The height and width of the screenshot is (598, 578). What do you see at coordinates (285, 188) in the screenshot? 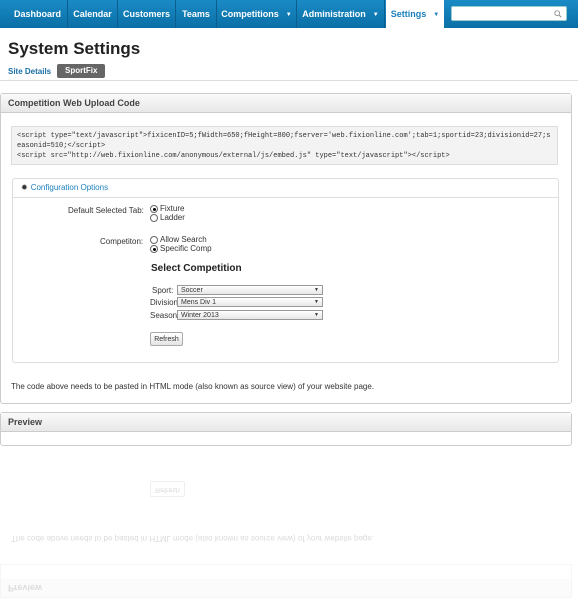
I see `configuration-options-toggle: ✹ Configuration Options` at bounding box center [285, 188].